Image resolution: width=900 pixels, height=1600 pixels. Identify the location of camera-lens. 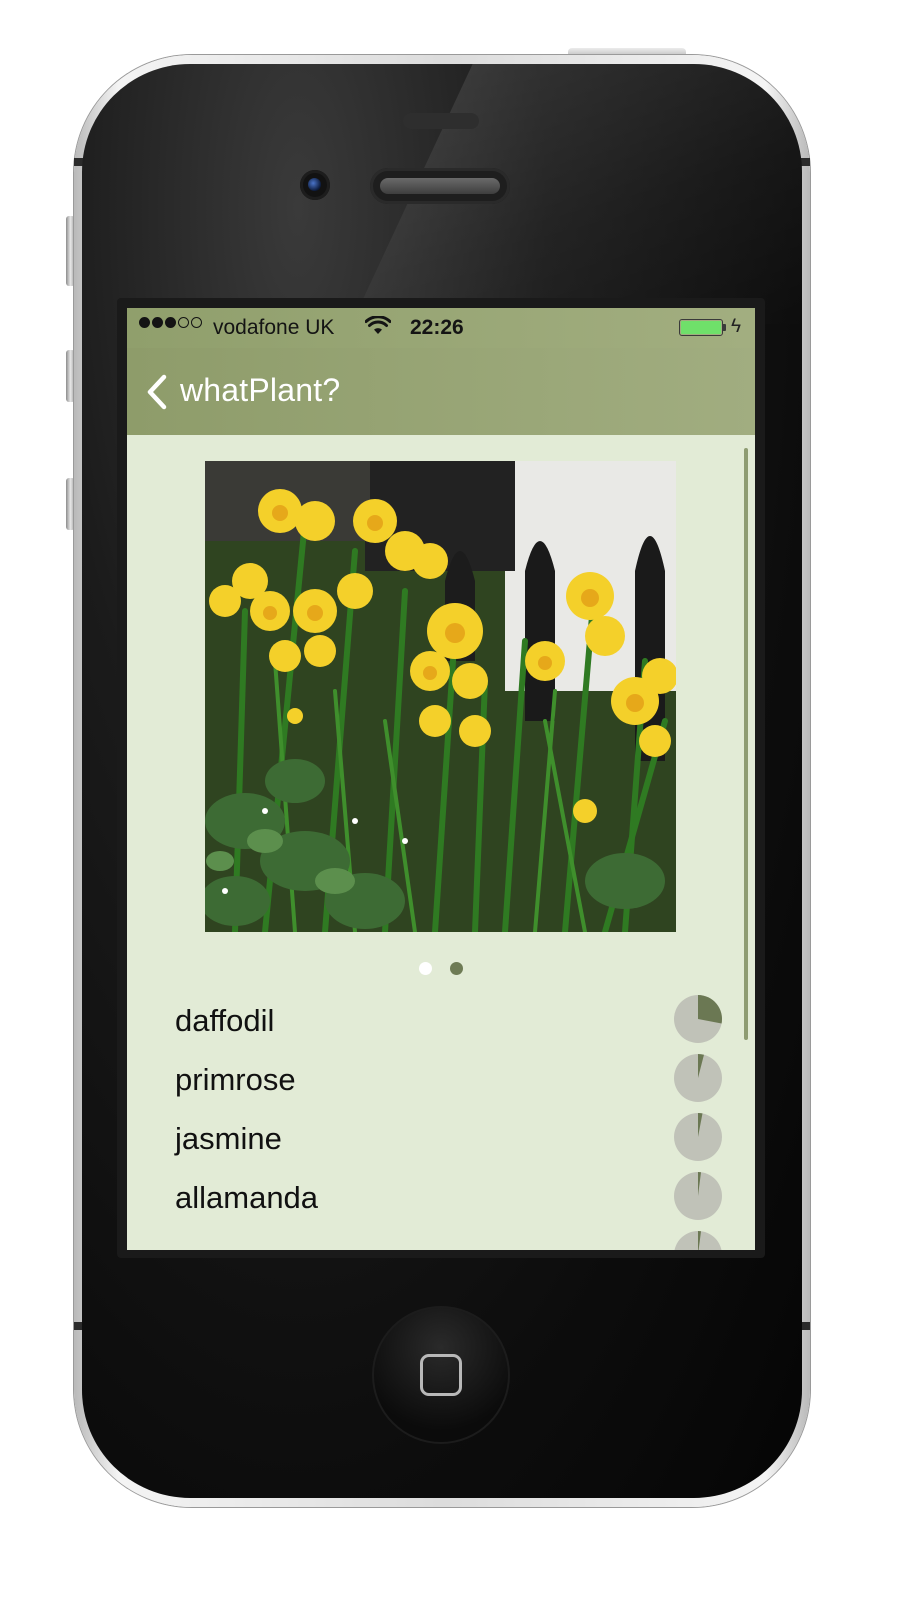
(314, 184).